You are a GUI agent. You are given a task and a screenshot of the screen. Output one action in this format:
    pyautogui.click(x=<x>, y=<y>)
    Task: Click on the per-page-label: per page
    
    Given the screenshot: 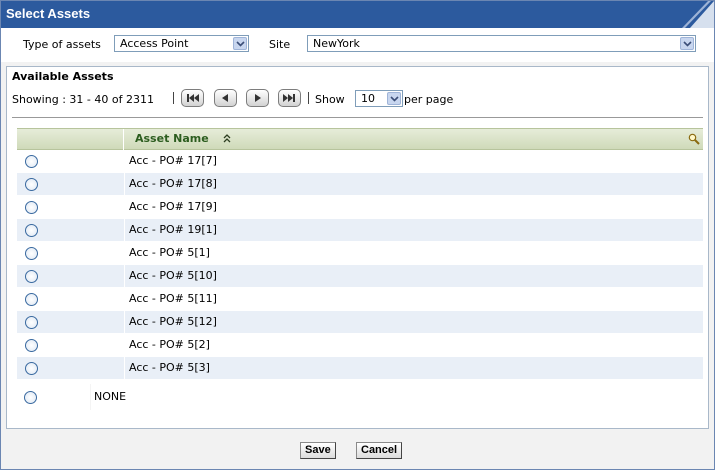 What is the action you would take?
    pyautogui.click(x=429, y=99)
    